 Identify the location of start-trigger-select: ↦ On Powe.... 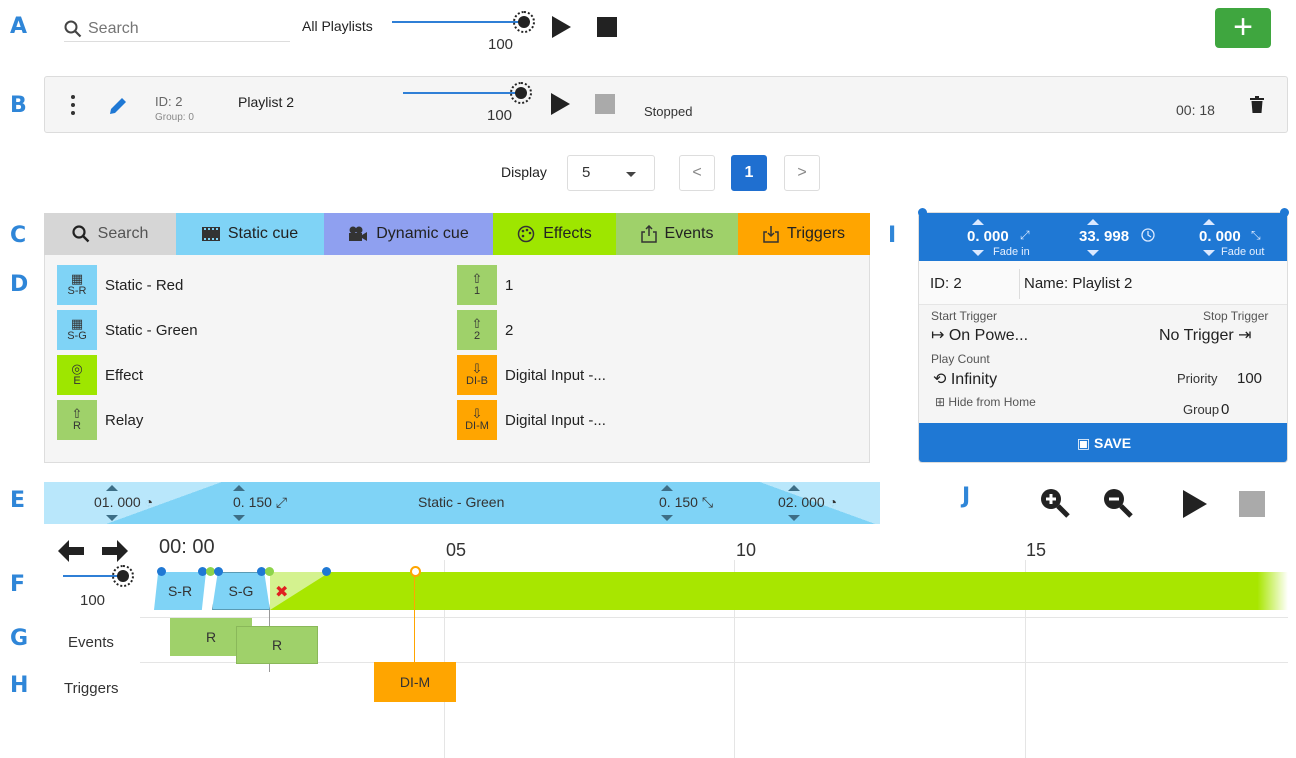
(979, 335).